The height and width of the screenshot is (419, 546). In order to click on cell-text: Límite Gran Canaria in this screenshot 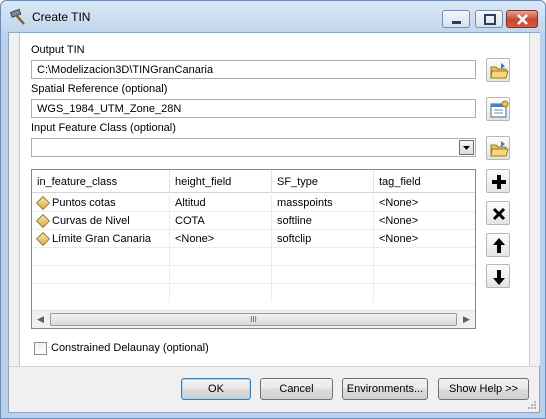, I will do `click(102, 239)`.